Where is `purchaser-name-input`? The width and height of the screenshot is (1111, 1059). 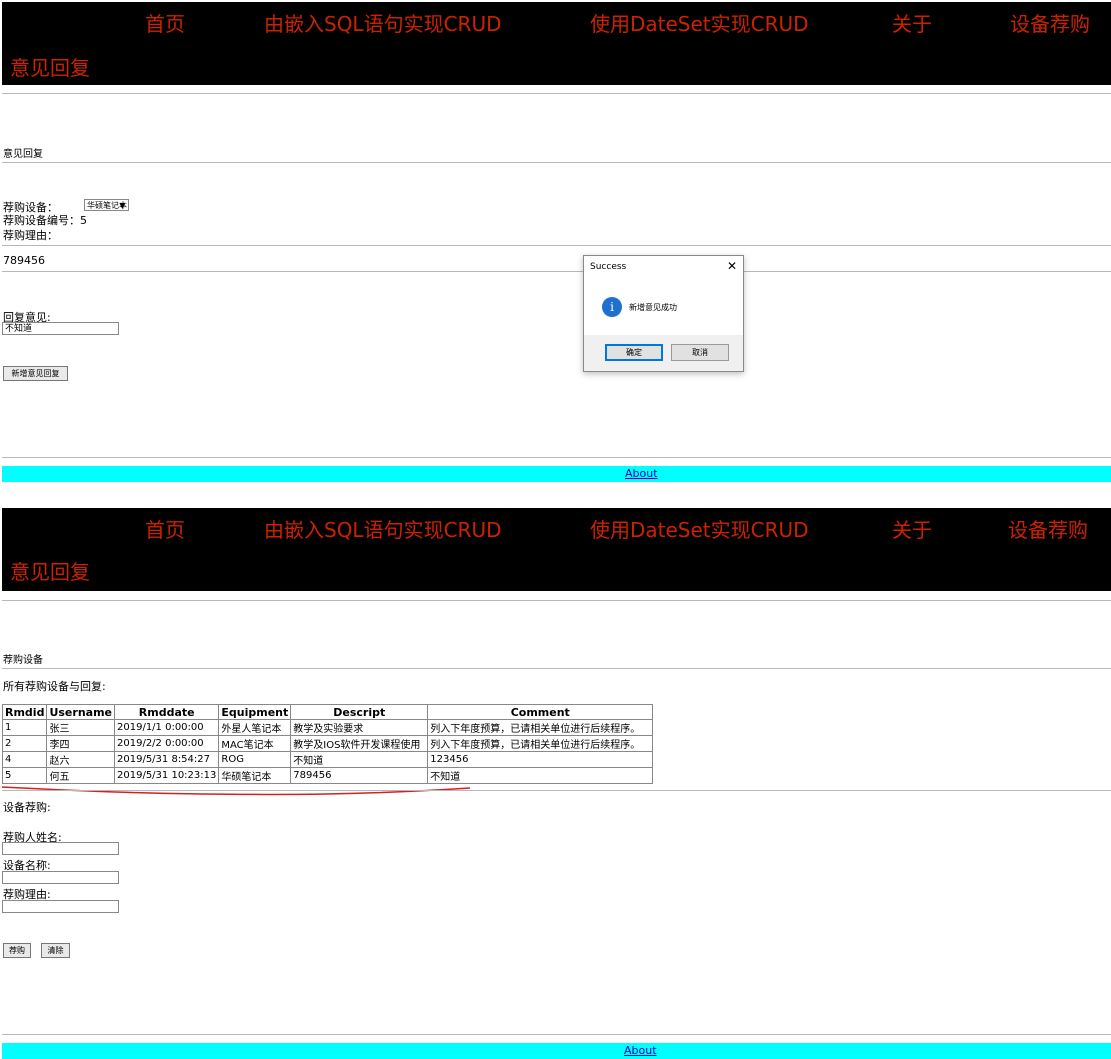
purchaser-name-input is located at coordinates (60, 848).